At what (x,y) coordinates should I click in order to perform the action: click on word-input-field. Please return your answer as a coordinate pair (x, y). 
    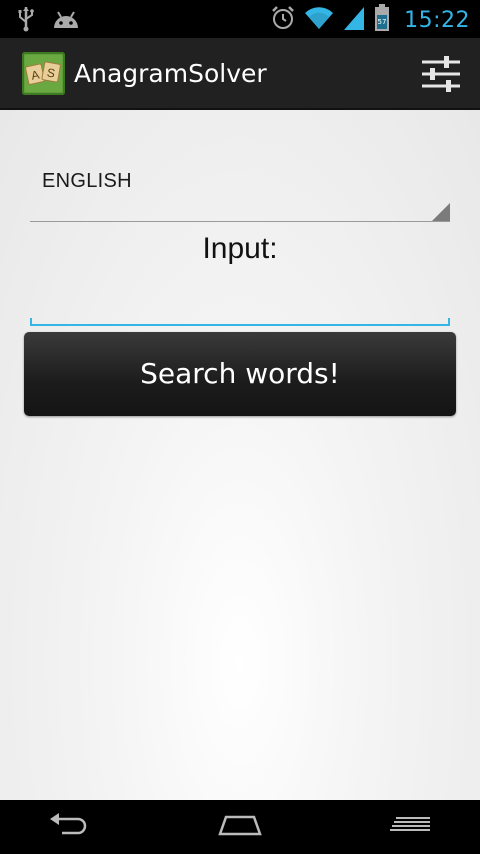
    Looking at the image, I should click on (240, 303).